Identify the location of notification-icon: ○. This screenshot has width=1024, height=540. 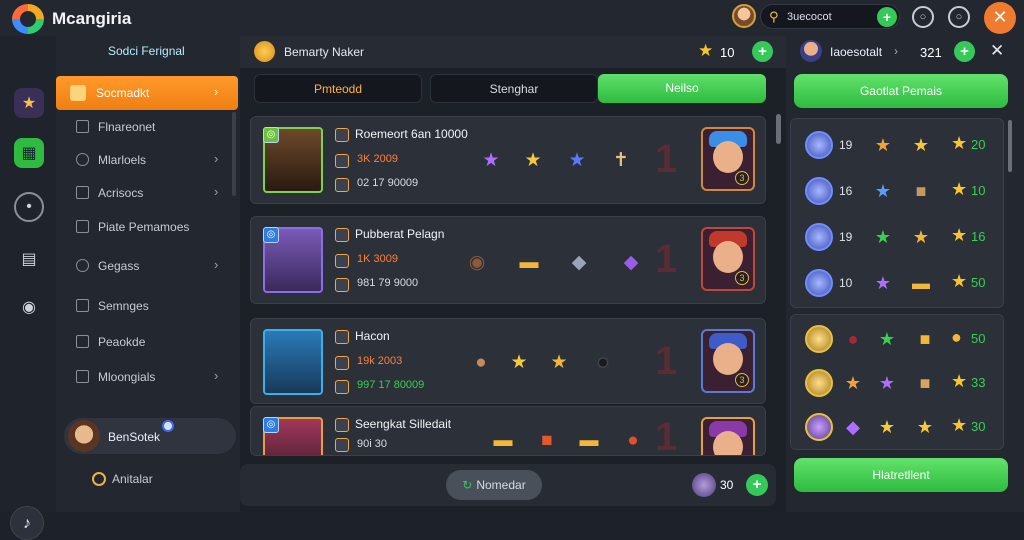
(923, 17).